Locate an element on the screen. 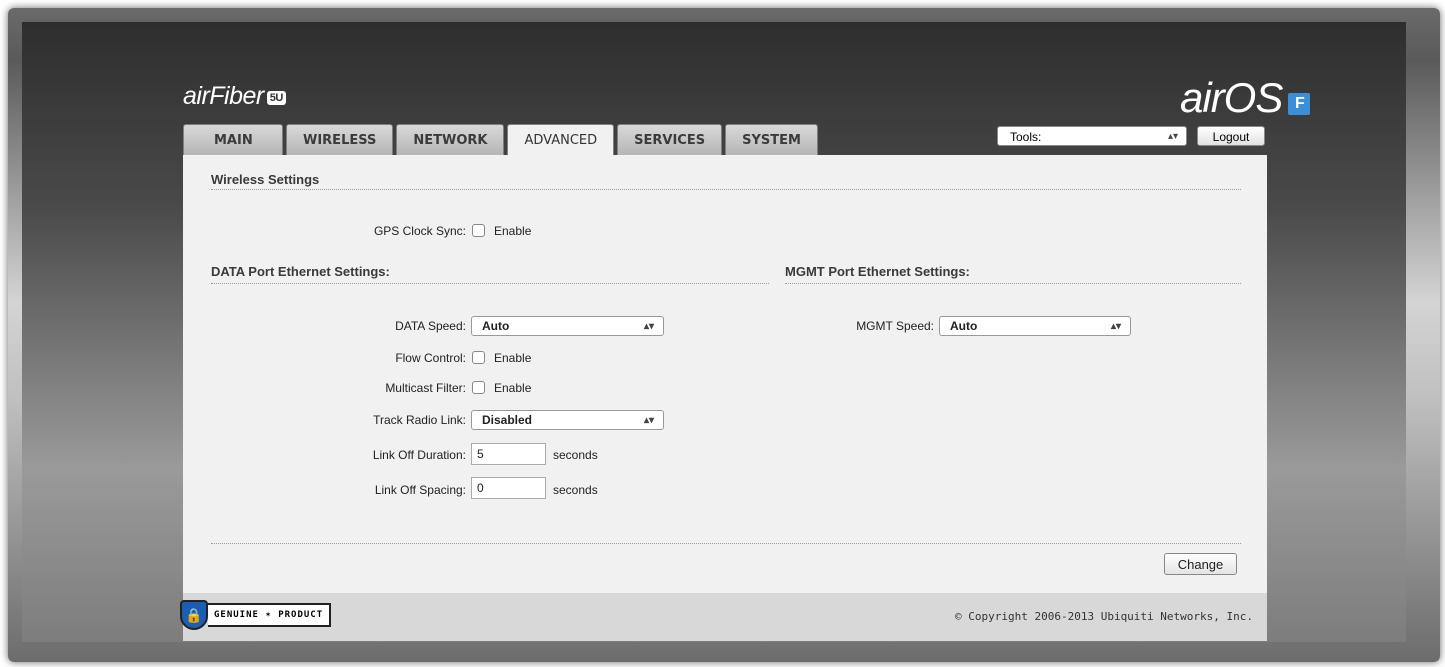  track-radio-link-select: Disabled ▴▾ is located at coordinates (567, 420).